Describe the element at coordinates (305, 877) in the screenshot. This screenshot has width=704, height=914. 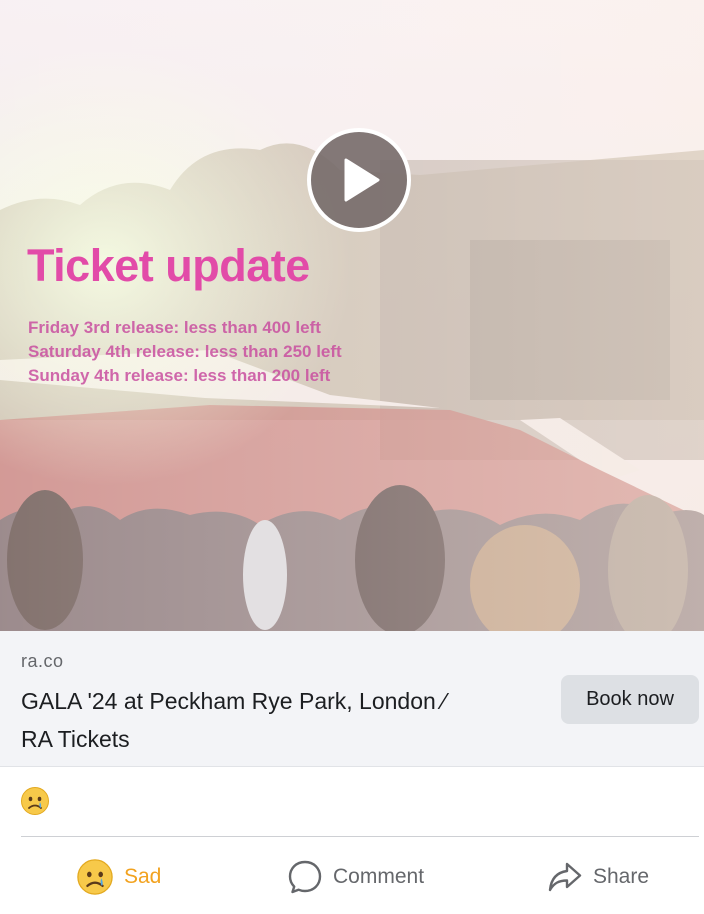
I see `comment-icon` at that location.